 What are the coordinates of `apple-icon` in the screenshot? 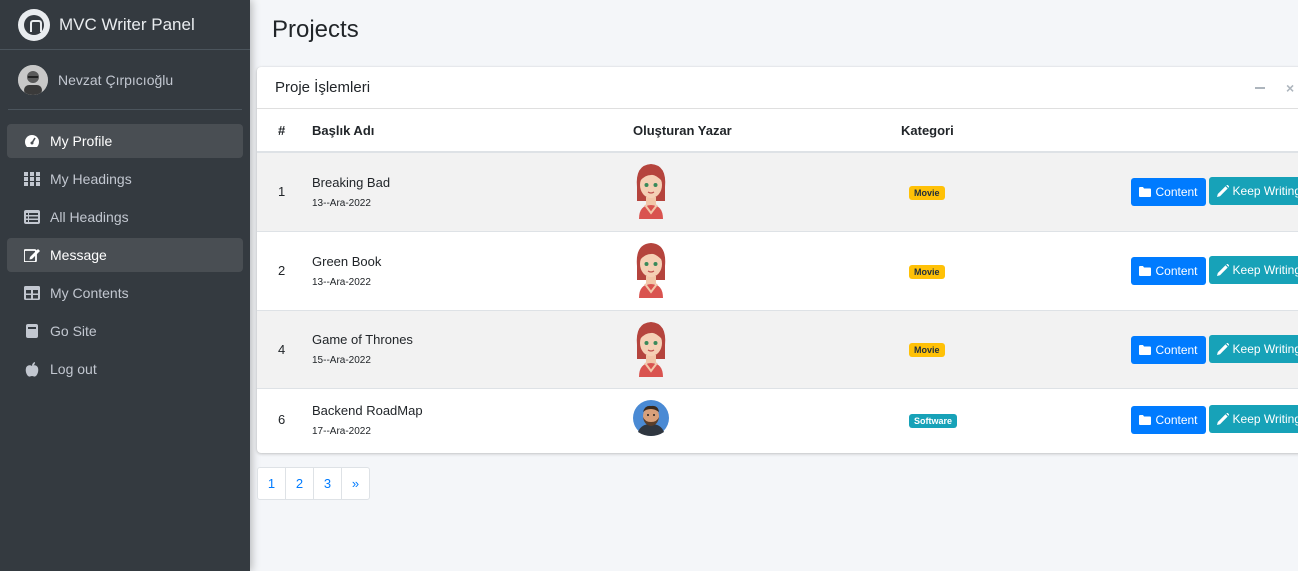 It's located at (32, 369).